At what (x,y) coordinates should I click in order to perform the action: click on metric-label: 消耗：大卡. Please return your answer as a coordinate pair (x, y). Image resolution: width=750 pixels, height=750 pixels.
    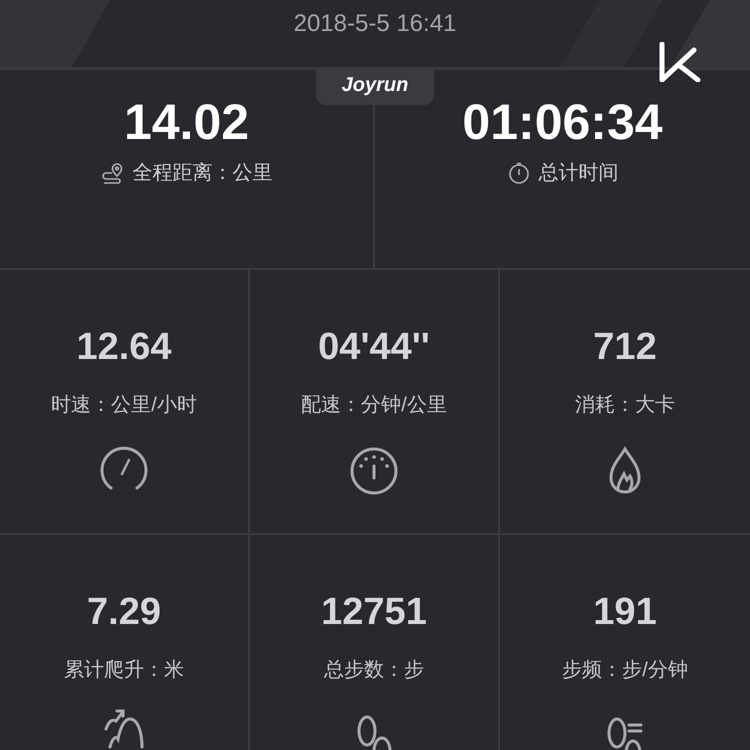
    Looking at the image, I should click on (625, 405).